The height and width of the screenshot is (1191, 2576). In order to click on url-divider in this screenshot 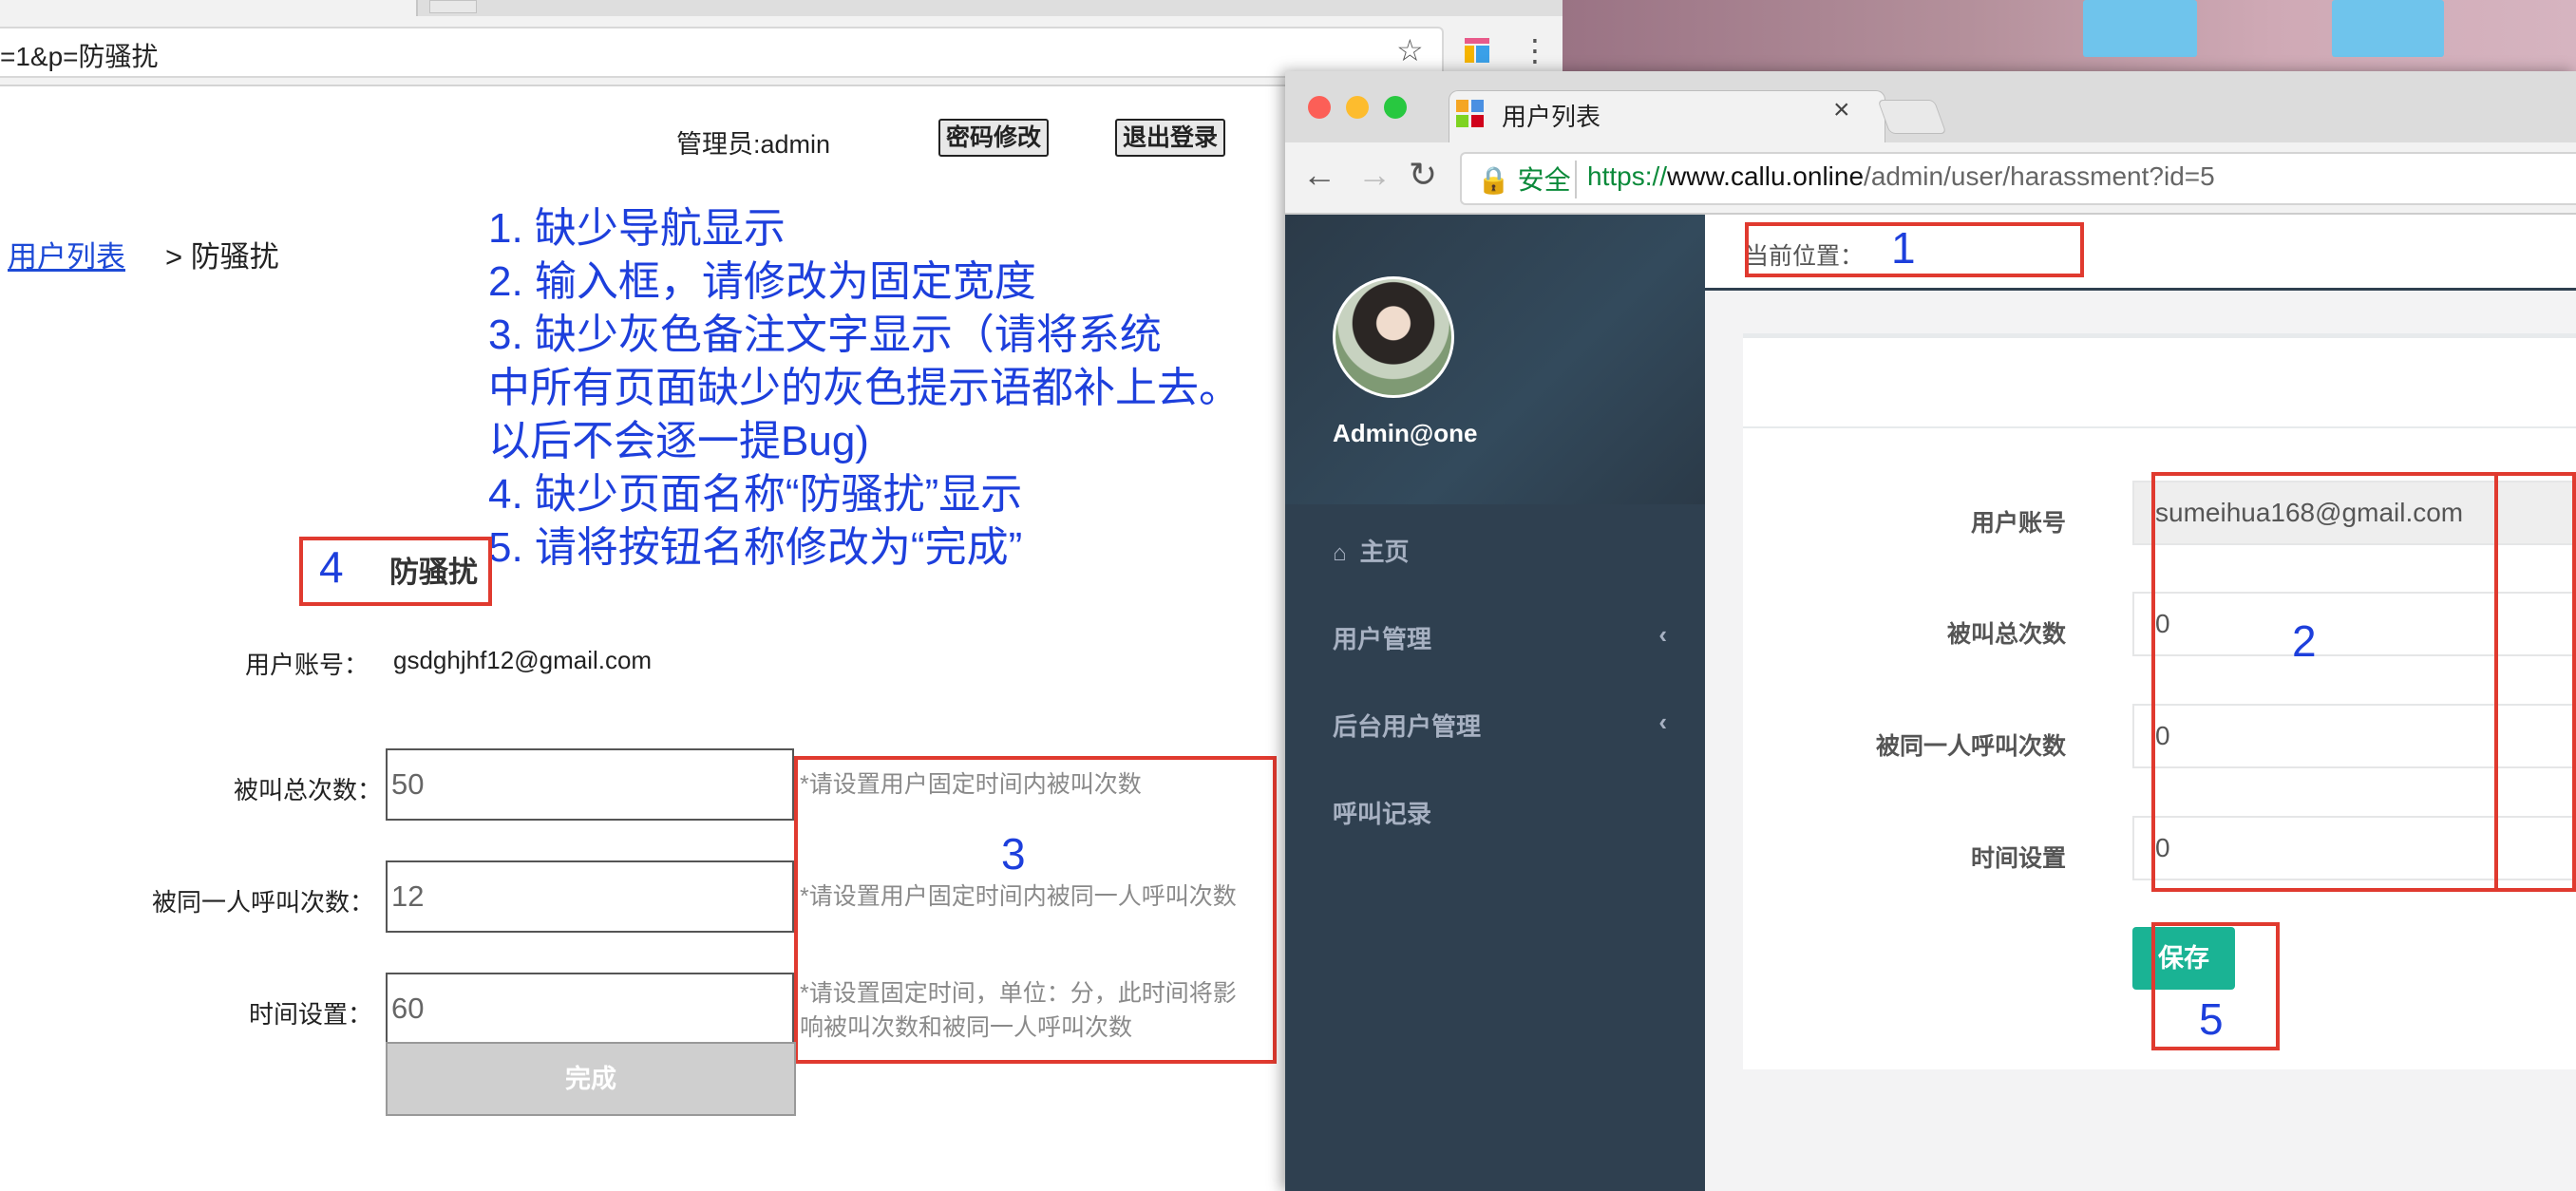, I will do `click(1576, 180)`.